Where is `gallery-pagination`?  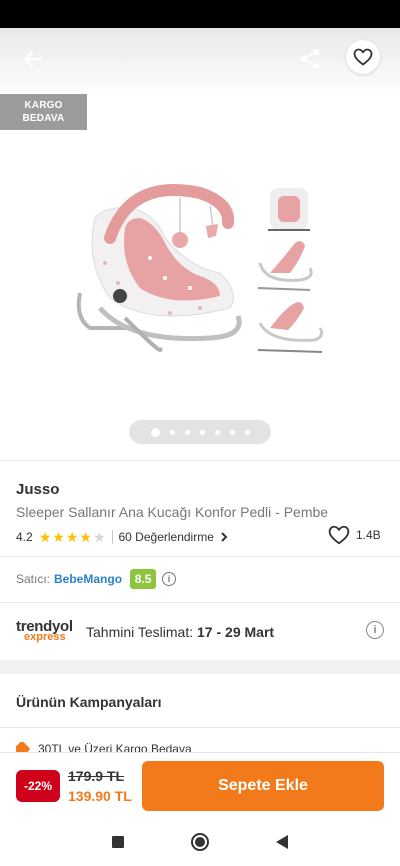 gallery-pagination is located at coordinates (200, 432).